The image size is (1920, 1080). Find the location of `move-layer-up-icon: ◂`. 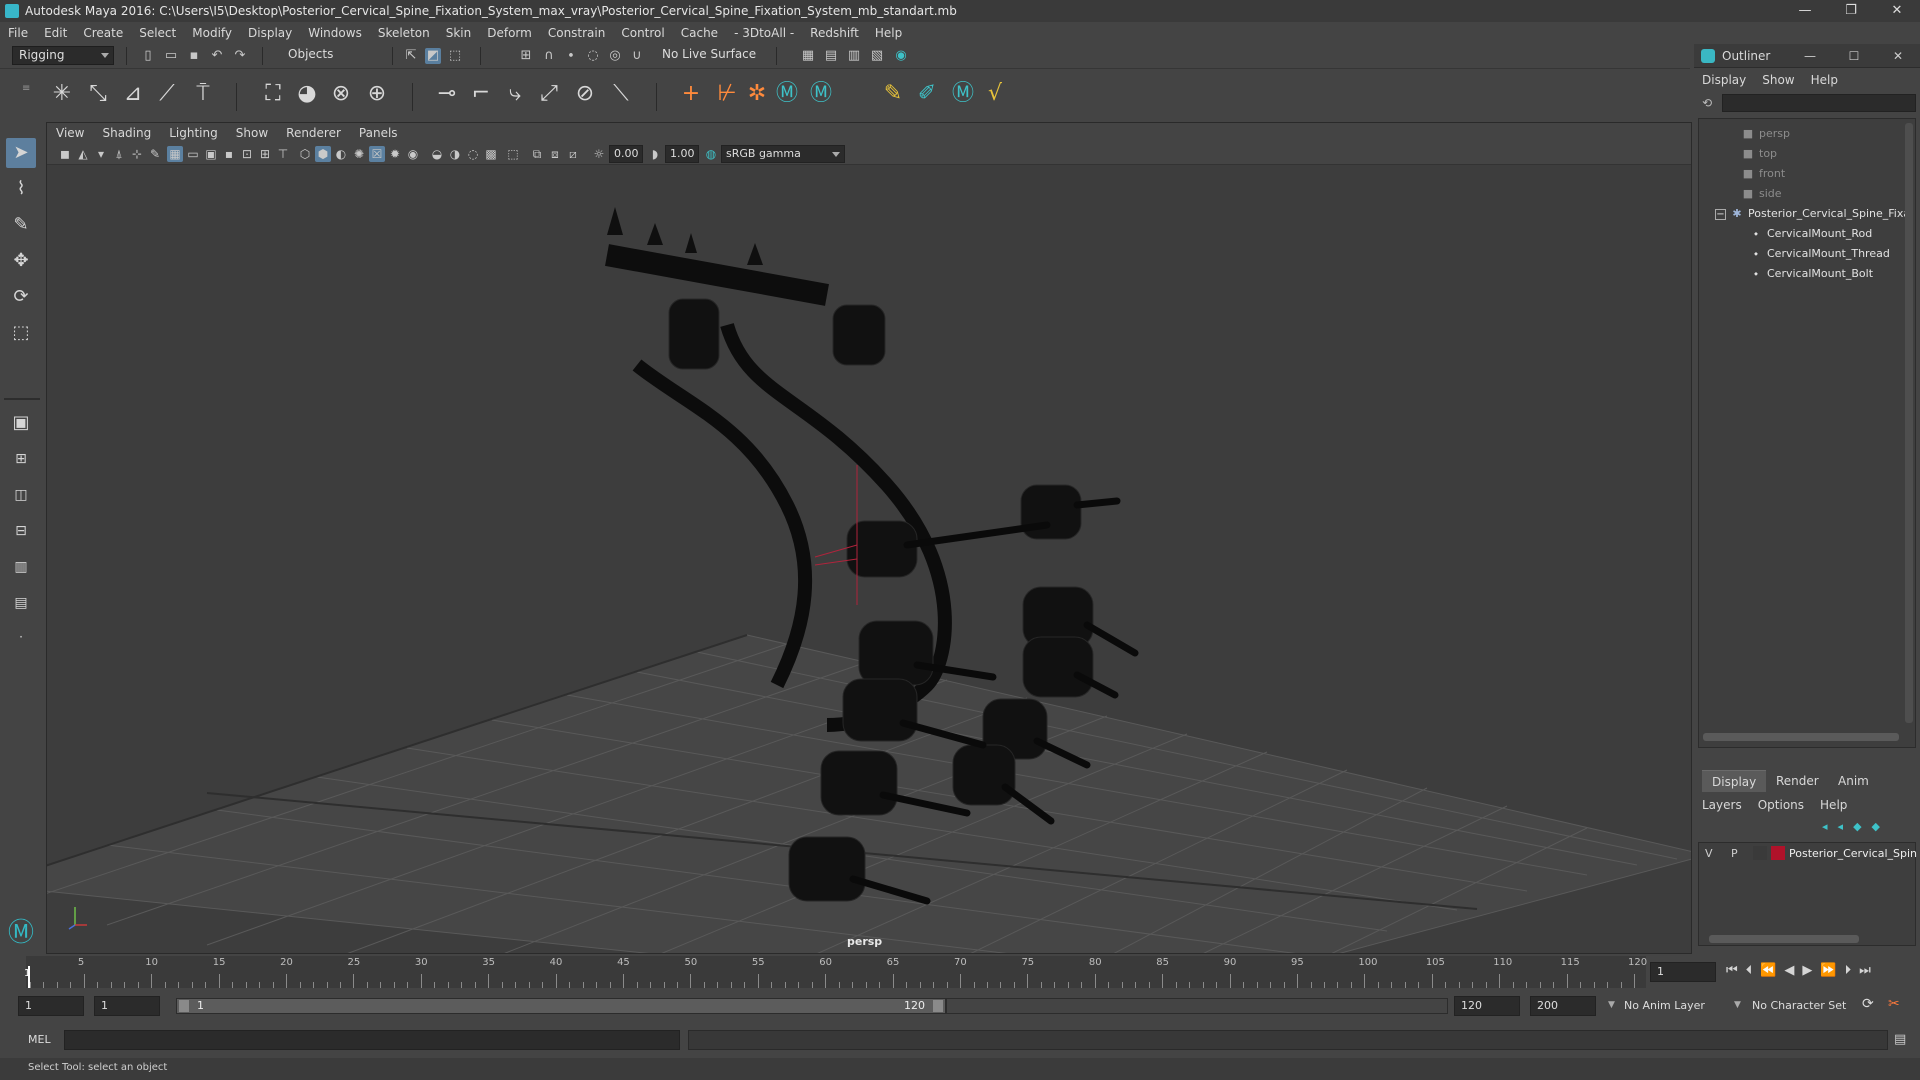

move-layer-up-icon: ◂ is located at coordinates (1825, 826).